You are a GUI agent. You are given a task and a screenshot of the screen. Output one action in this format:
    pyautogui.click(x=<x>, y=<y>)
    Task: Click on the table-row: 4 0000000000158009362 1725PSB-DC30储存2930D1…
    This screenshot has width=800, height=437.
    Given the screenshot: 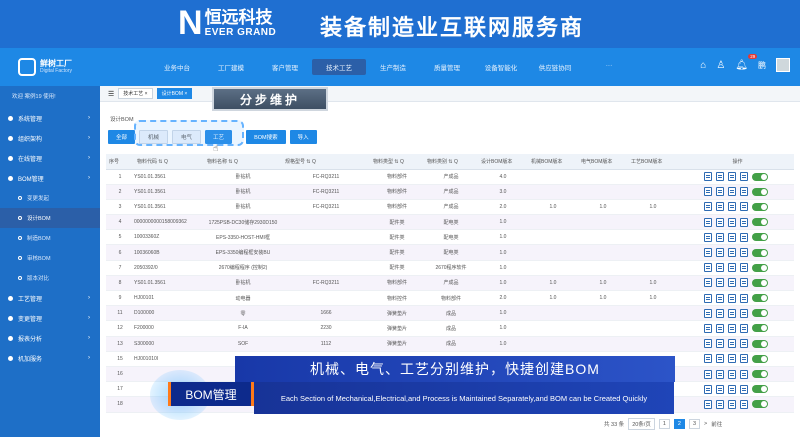 What is the action you would take?
    pyautogui.click(x=450, y=222)
    